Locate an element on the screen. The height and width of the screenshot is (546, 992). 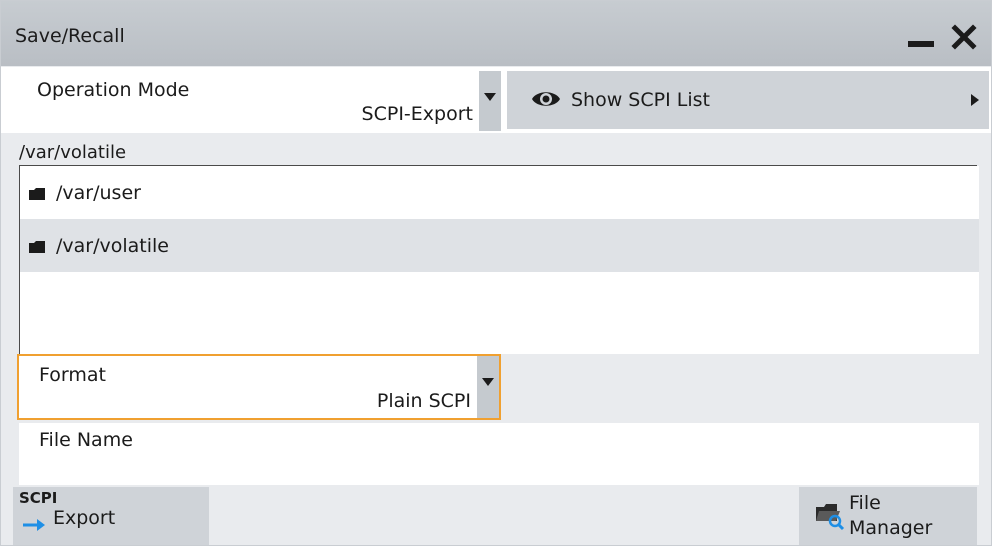
show-scpi-list-label: Show SCPI List is located at coordinates (640, 100).